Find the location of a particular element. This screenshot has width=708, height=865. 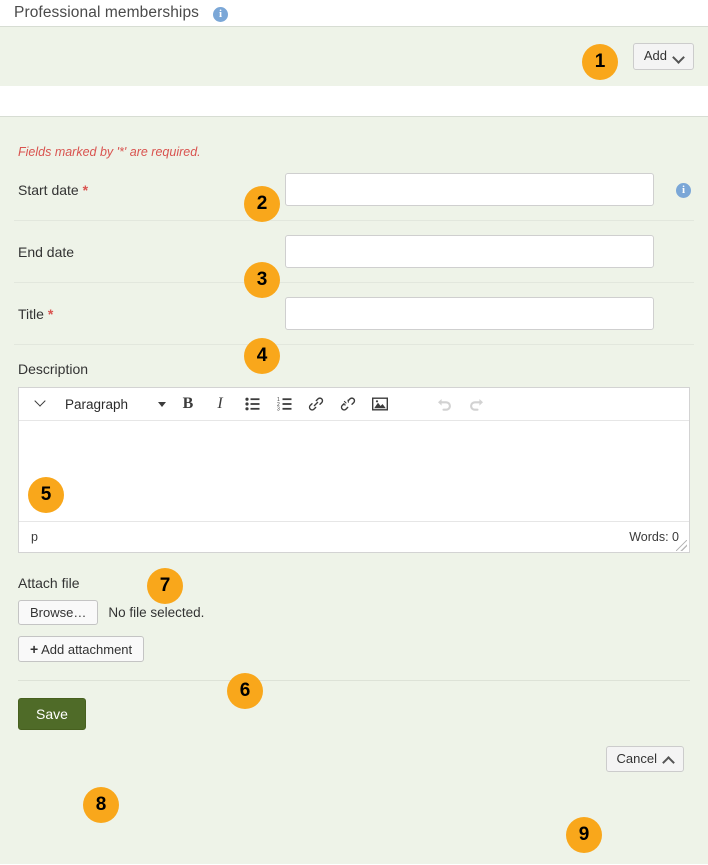

add-button: Add is located at coordinates (663, 56).